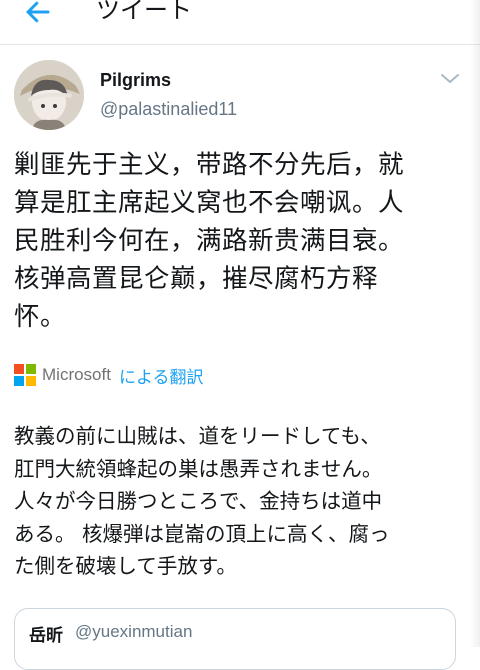 The width and height of the screenshot is (480, 670). I want to click on author-handle: @palastinalied11, so click(168, 109).